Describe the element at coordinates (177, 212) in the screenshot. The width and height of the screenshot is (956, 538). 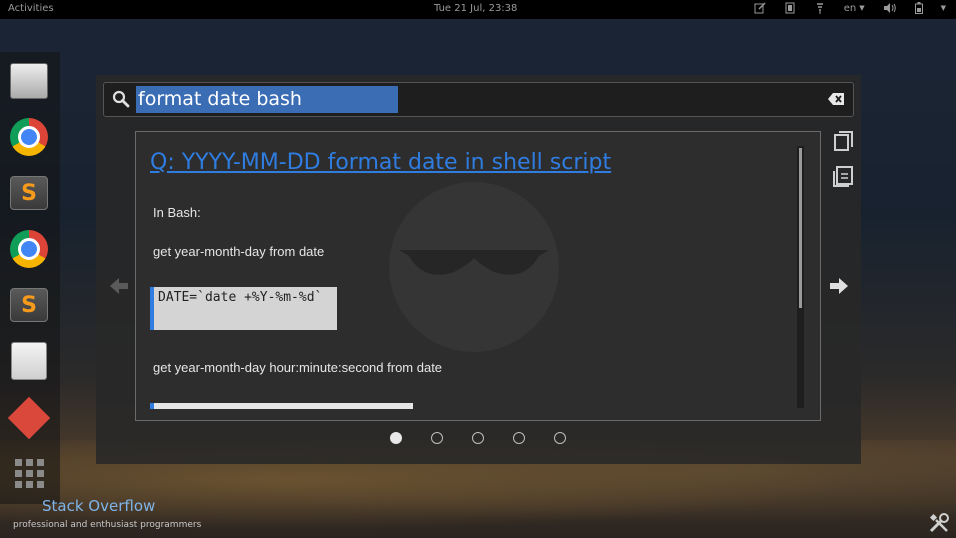
I see `answer-intro: In Bash:` at that location.